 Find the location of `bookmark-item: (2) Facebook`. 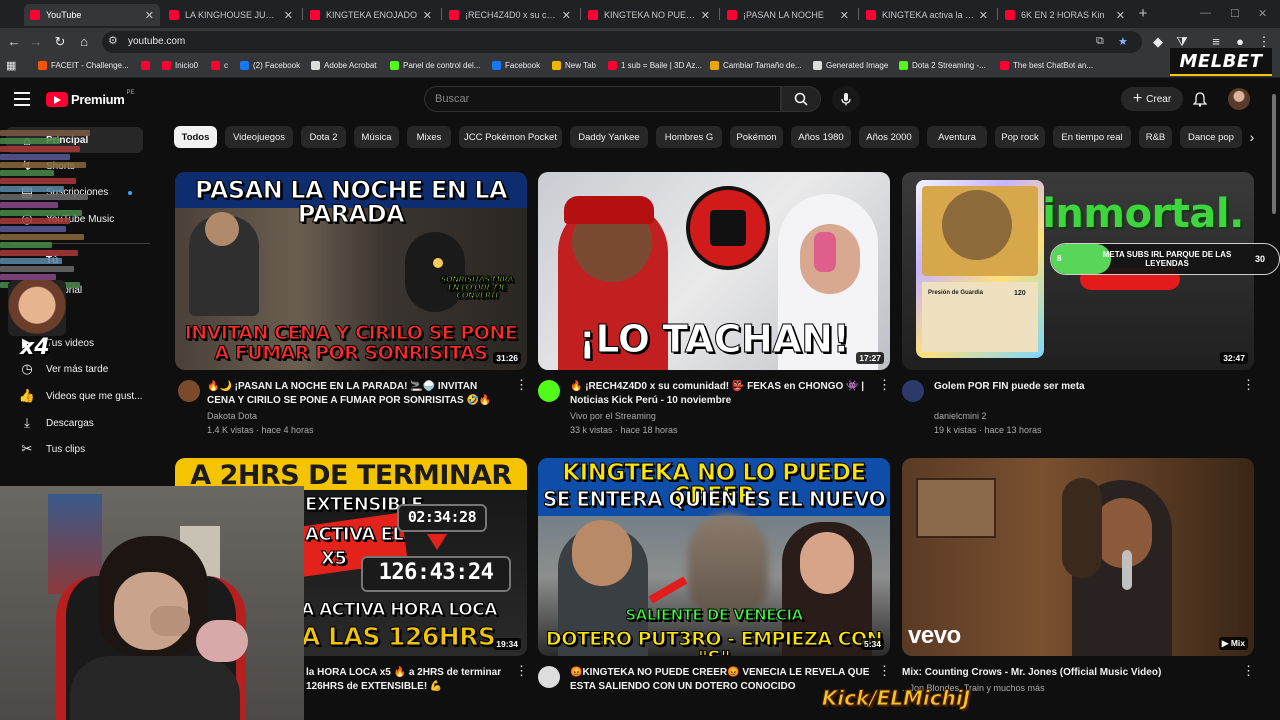

bookmark-item: (2) Facebook is located at coordinates (270, 65).